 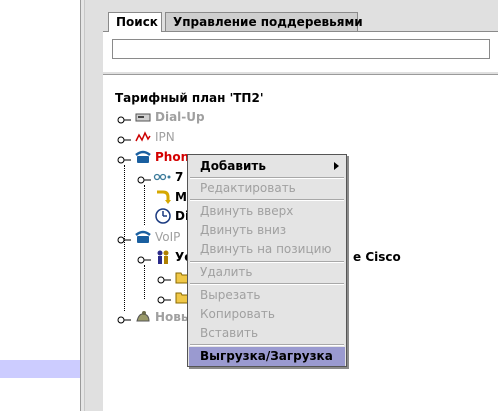 What do you see at coordinates (135, 22) in the screenshot?
I see `tab-search: Поиск` at bounding box center [135, 22].